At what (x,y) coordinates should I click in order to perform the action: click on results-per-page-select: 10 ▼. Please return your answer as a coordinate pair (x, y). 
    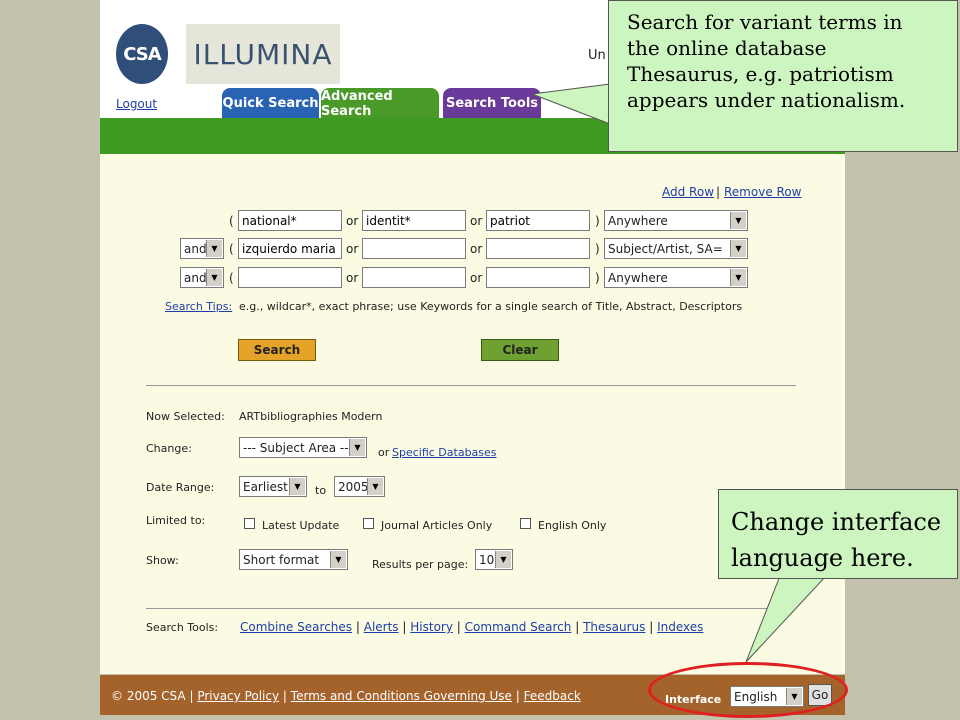
    Looking at the image, I should click on (494, 559).